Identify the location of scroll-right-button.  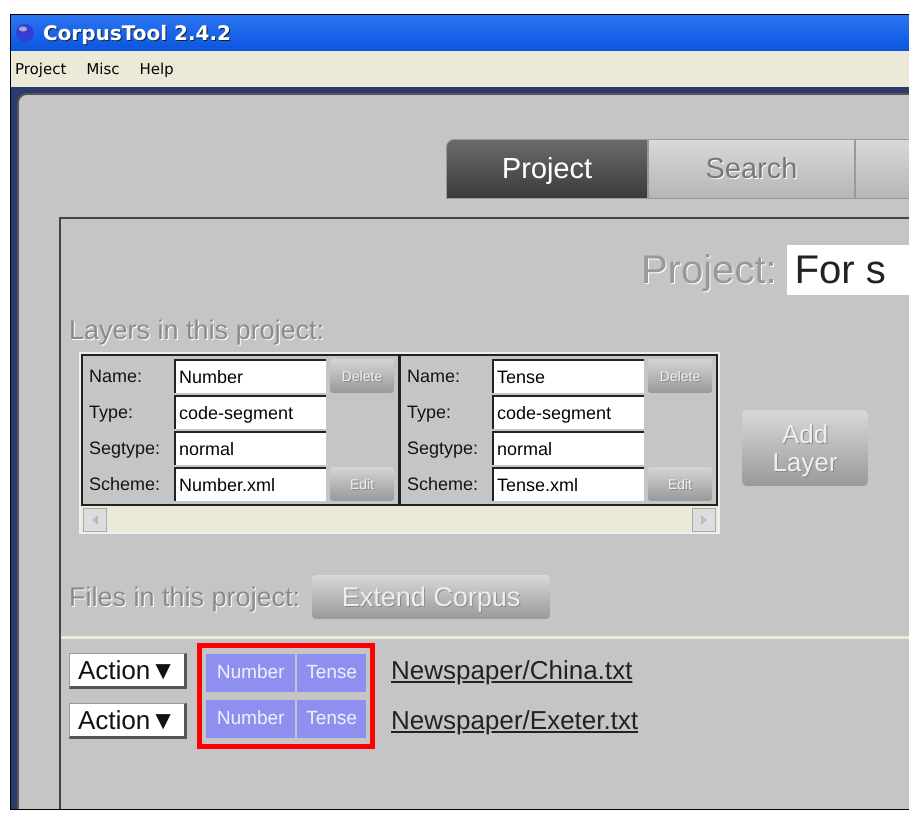
(704, 520).